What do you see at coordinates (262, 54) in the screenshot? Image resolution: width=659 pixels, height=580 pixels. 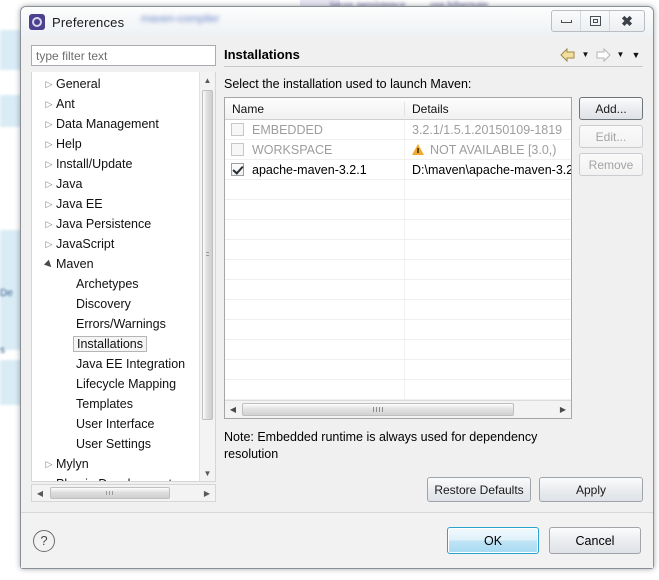 I see `page-title: Installations` at bounding box center [262, 54].